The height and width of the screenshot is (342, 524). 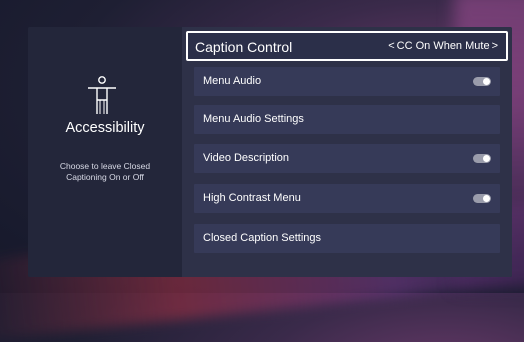 I want to click on menu-audio-toggle, so click(x=482, y=81).